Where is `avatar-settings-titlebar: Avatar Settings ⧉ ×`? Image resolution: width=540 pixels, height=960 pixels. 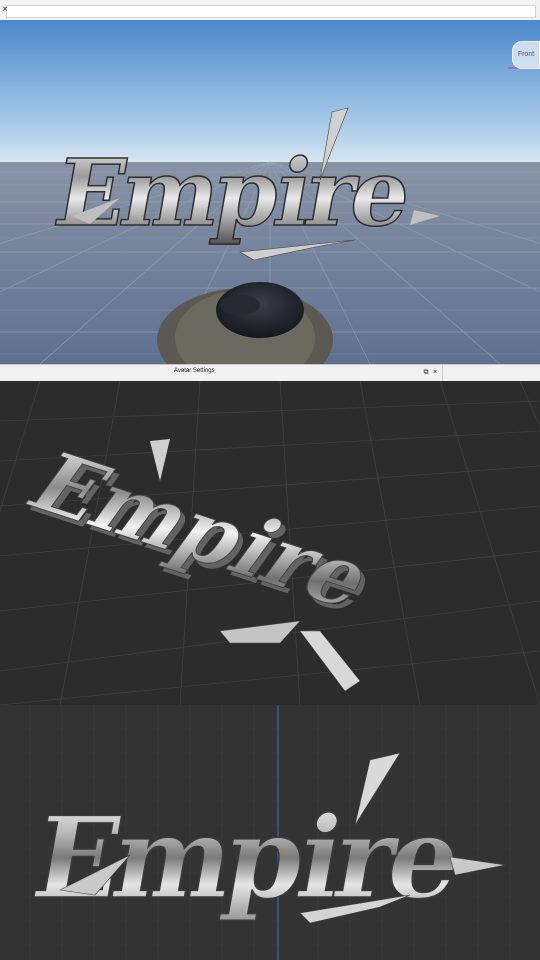
avatar-settings-titlebar: Avatar Settings ⧉ × is located at coordinates (270, 373).